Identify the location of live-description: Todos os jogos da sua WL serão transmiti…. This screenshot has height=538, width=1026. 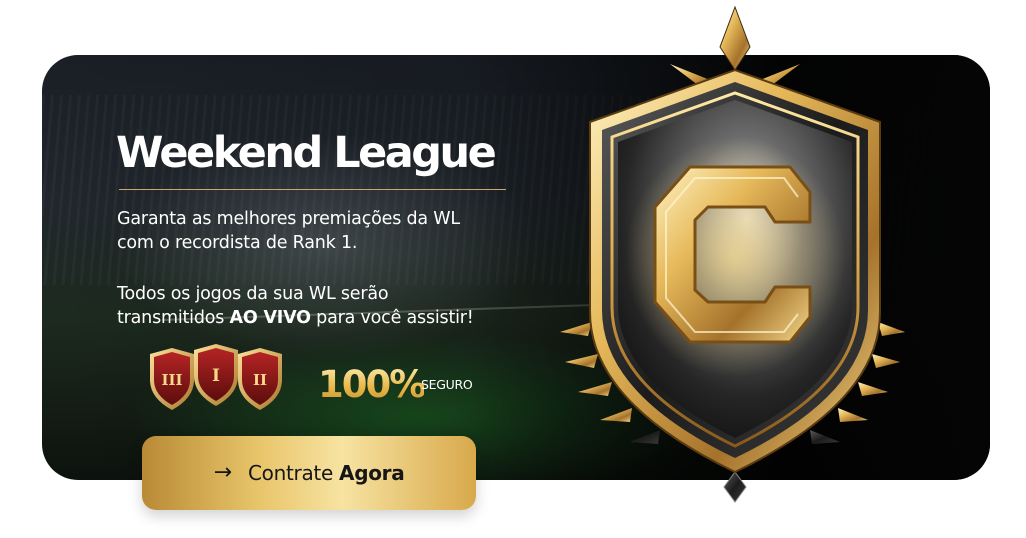
(295, 306).